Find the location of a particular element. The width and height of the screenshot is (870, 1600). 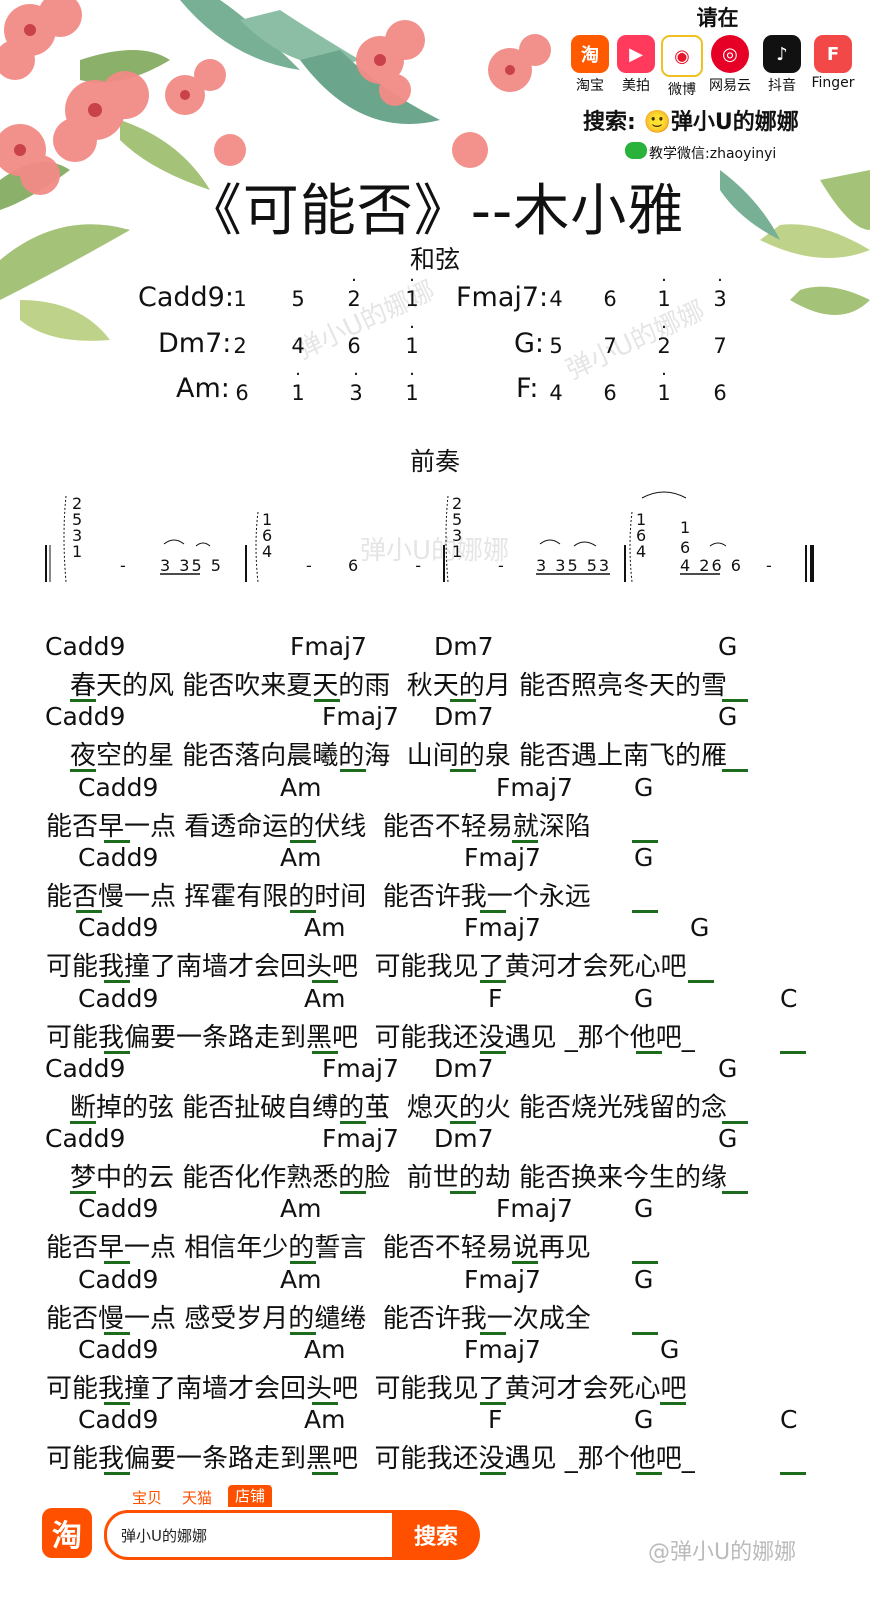

chord-note: 3 is located at coordinates (720, 290).